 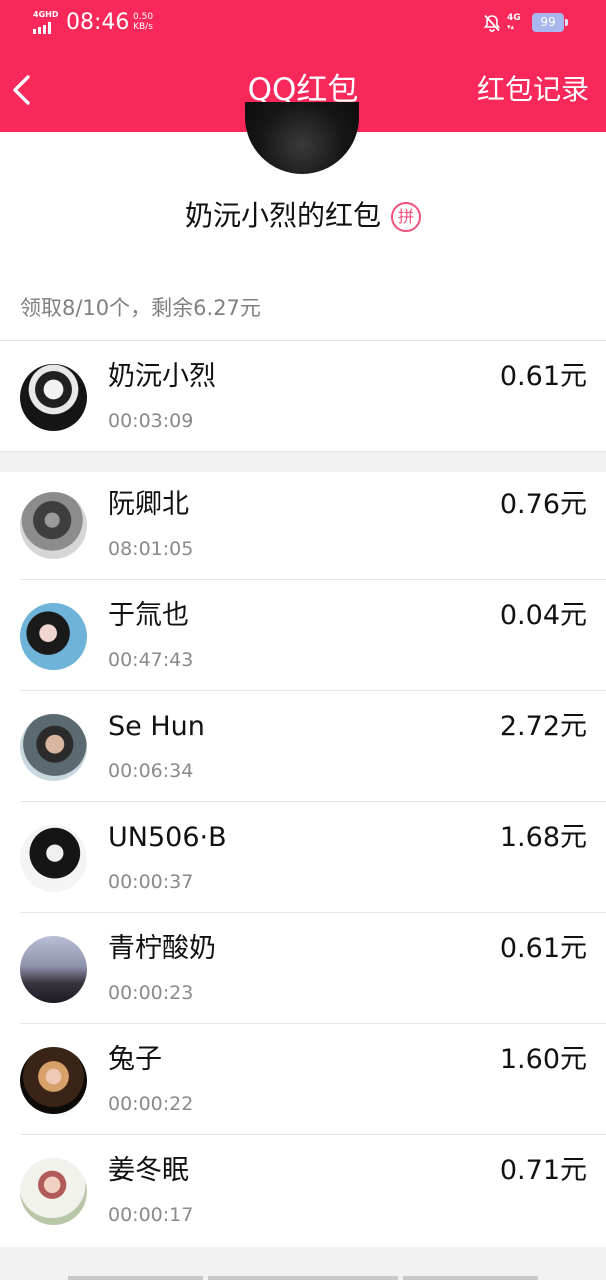 What do you see at coordinates (162, 376) in the screenshot?
I see `claimer-name: 奶沅小烈` at bounding box center [162, 376].